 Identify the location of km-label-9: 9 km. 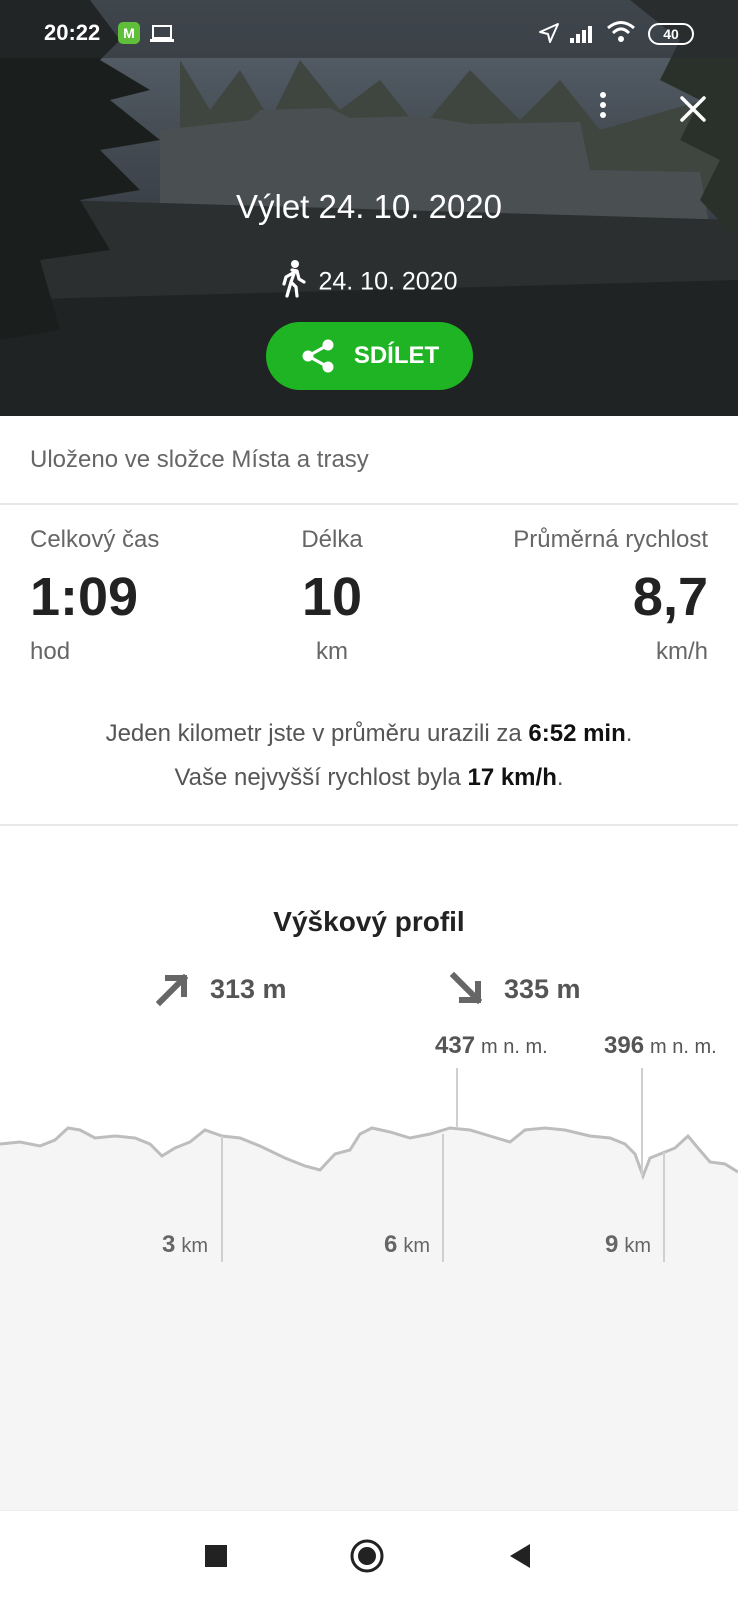
(628, 1244).